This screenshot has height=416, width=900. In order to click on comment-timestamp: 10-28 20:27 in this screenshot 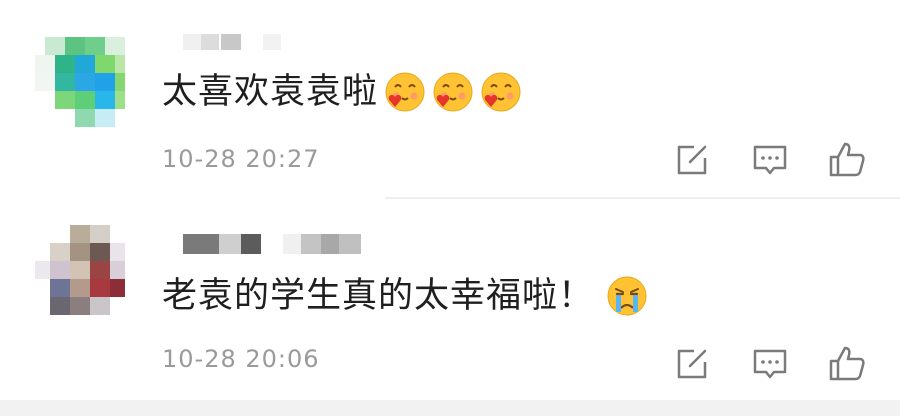, I will do `click(241, 159)`.